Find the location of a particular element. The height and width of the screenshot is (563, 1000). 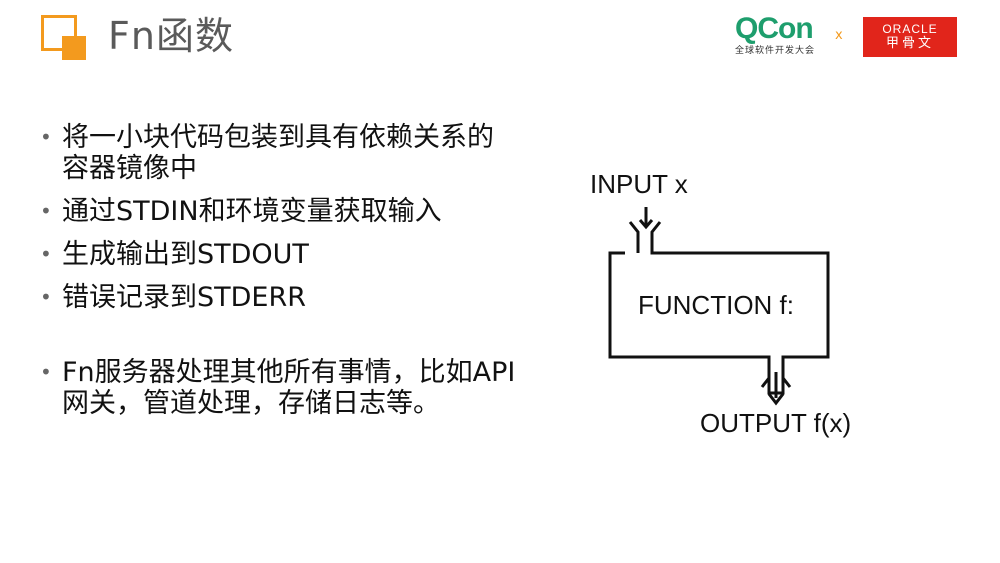

output-label: OUTPUT f(x) is located at coordinates (775, 423).